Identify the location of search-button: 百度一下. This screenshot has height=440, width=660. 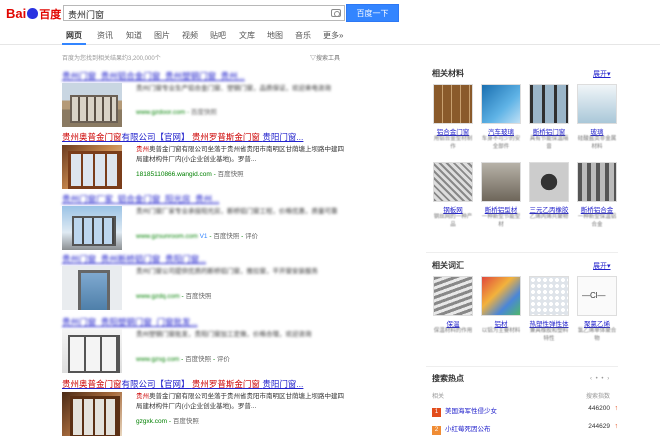
(372, 13).